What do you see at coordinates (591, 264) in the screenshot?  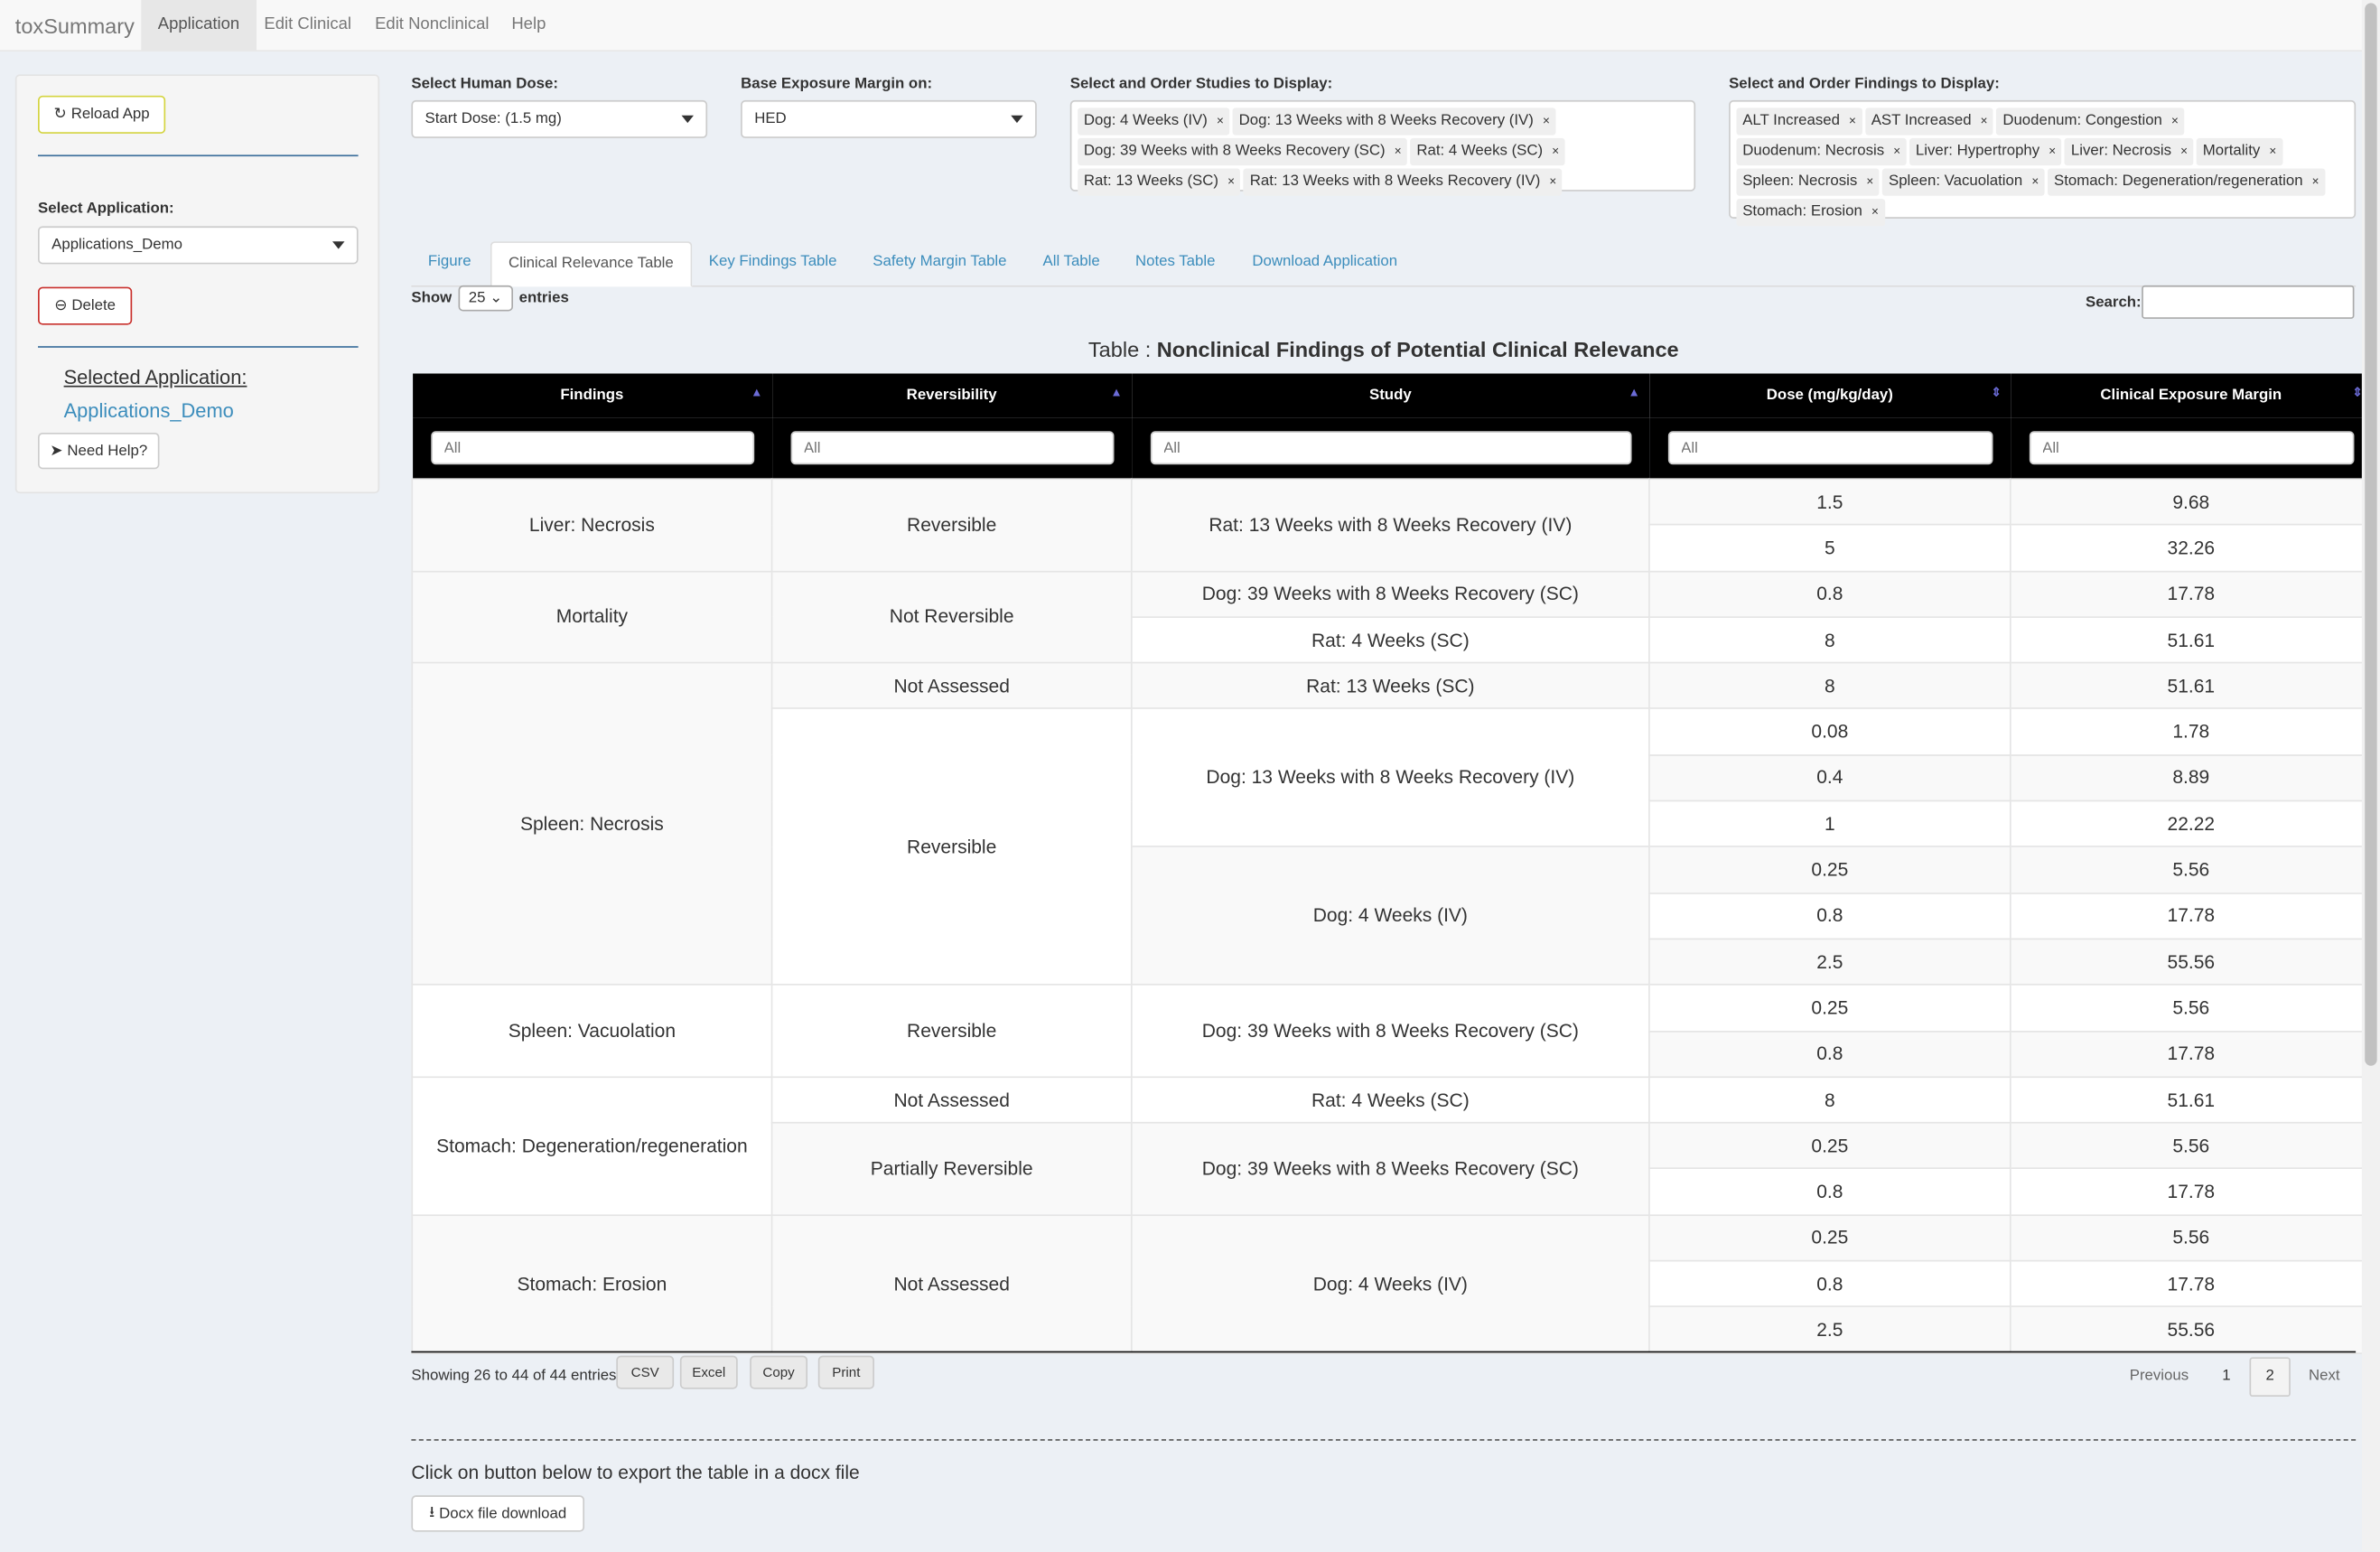 I see `tab-clinical-relevance-table: Clinical Relevance Table` at bounding box center [591, 264].